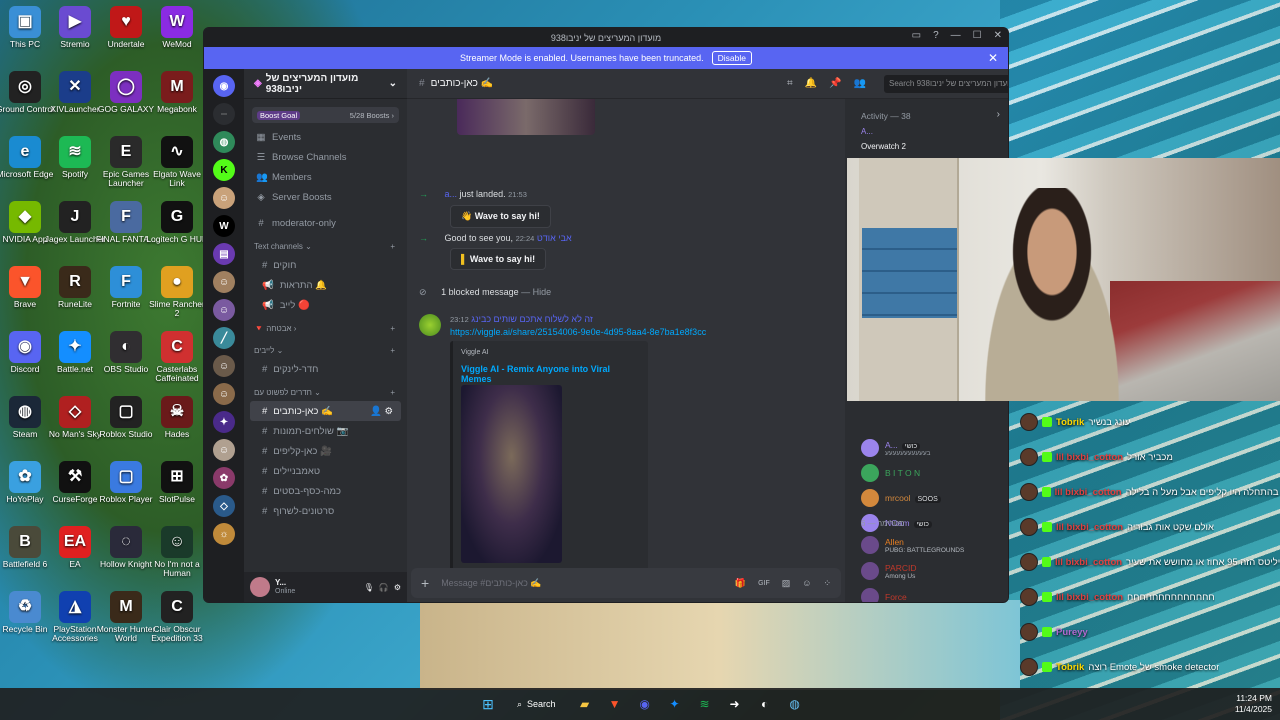  What do you see at coordinates (1253, 704) in the screenshot?
I see `system-clock: 11:24 PM 11/4/2025` at bounding box center [1253, 704].